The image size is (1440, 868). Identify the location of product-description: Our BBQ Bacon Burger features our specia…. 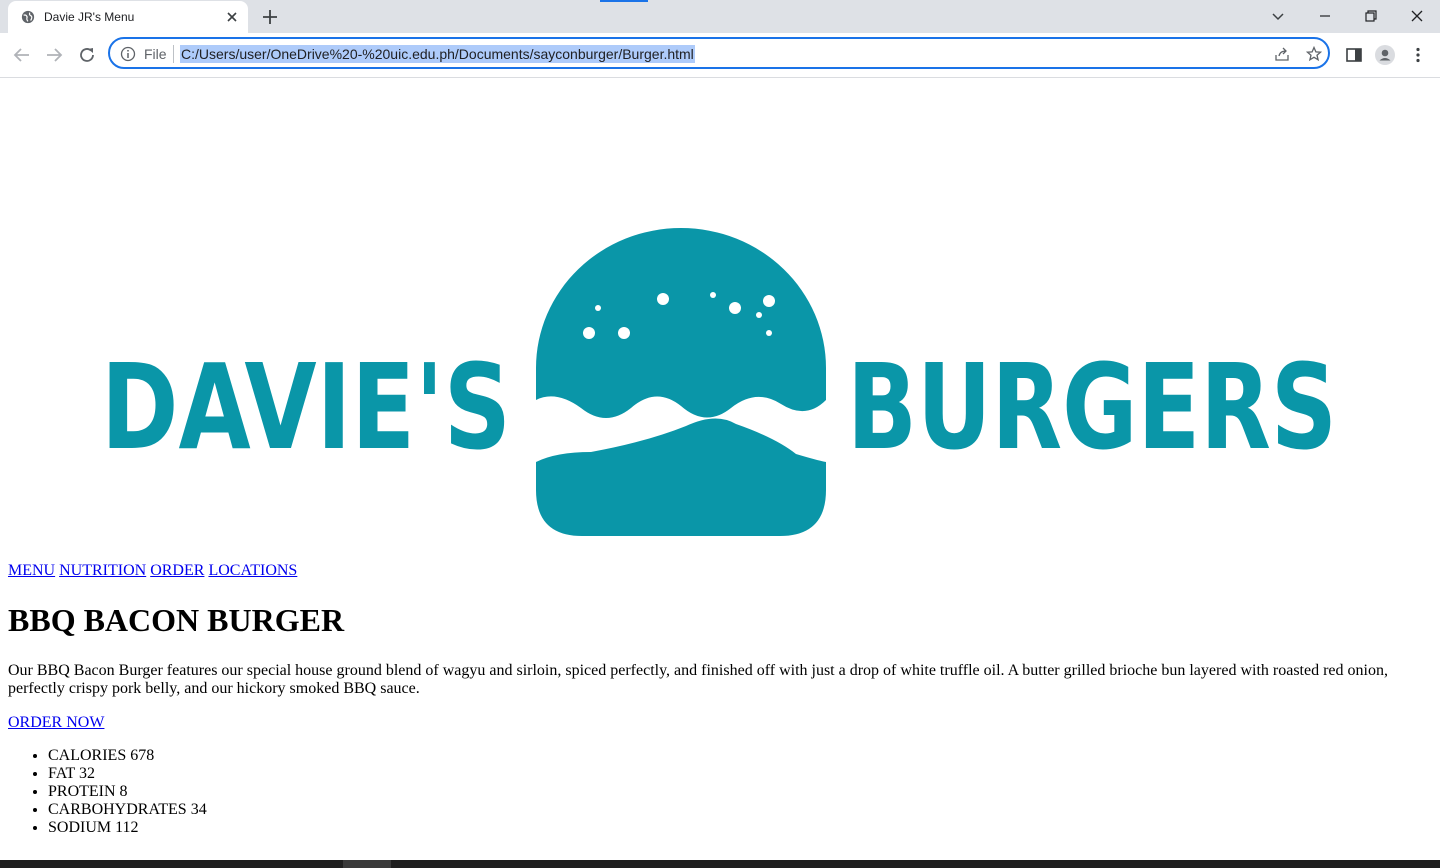
(698, 679).